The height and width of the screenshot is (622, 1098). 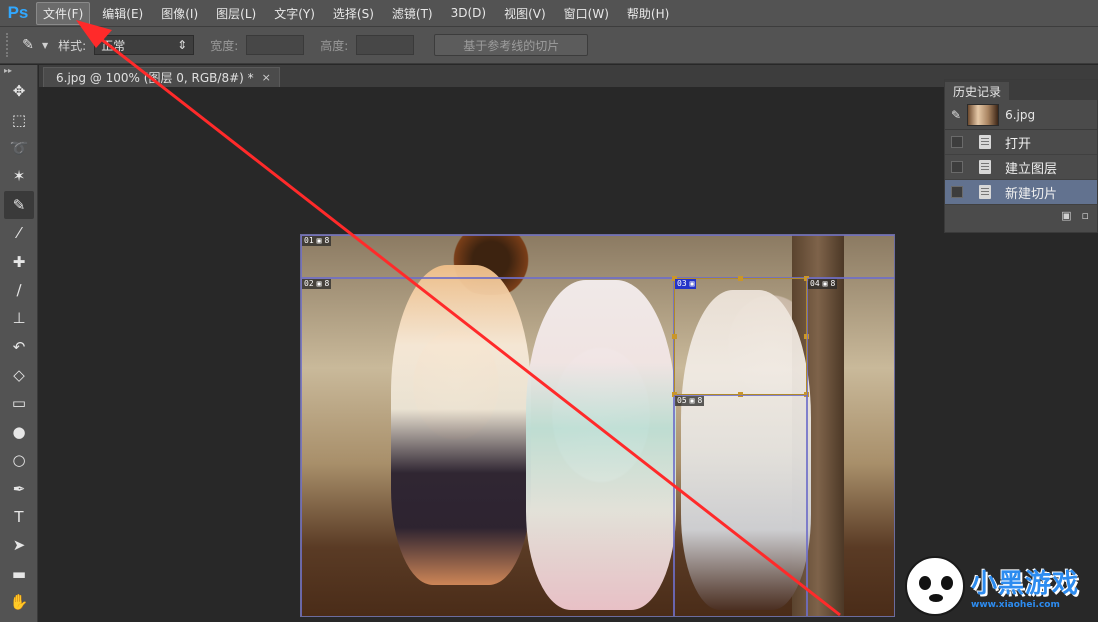 I want to click on dodge-tool-icon: ○, so click(x=19, y=460).